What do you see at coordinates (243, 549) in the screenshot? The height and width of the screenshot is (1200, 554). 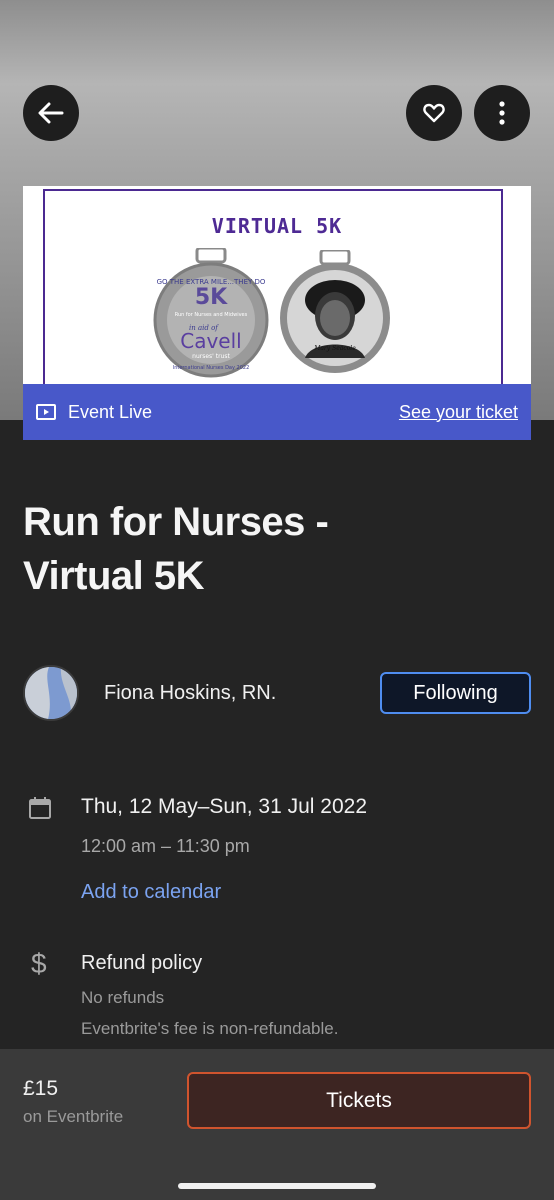 I see `event-title: Run for Nurses - Virtual 5K` at bounding box center [243, 549].